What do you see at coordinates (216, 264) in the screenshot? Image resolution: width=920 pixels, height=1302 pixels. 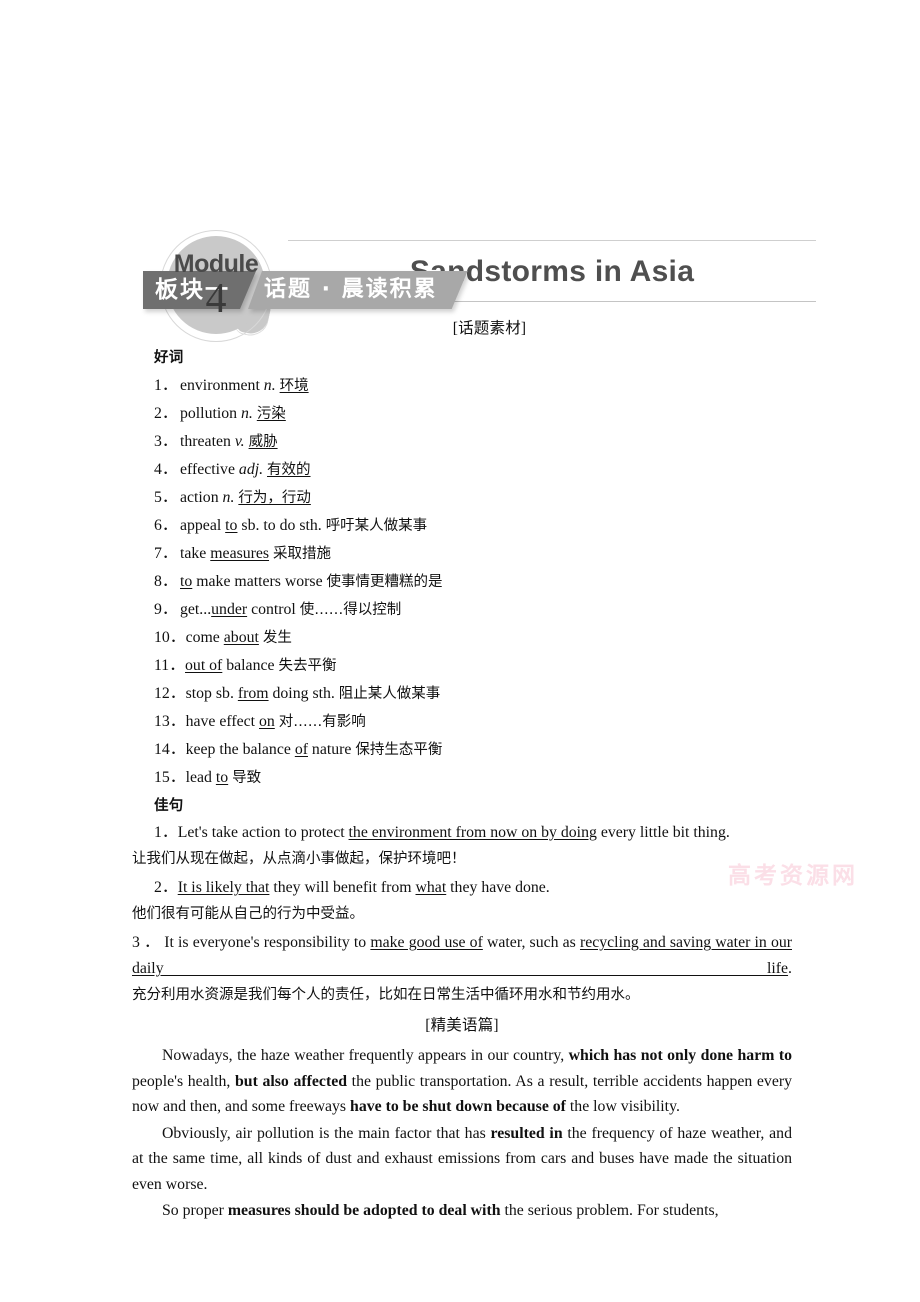 I see `module-label: Module` at bounding box center [216, 264].